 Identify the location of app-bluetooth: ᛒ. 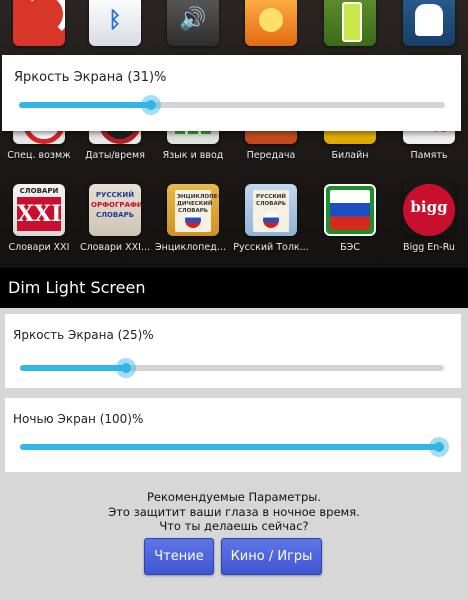
(115, 23).